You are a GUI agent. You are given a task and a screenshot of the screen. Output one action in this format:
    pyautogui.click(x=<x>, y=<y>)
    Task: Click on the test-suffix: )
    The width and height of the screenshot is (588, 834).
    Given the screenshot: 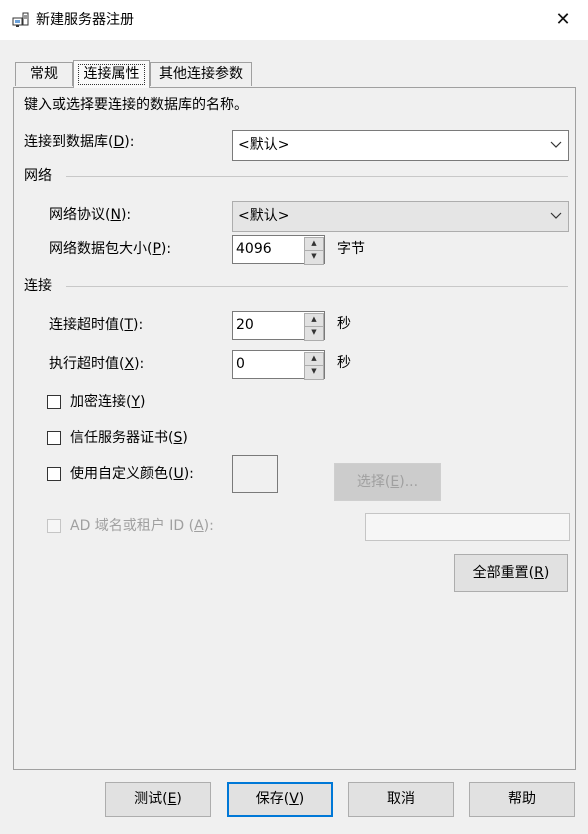 What is the action you would take?
    pyautogui.click(x=179, y=799)
    